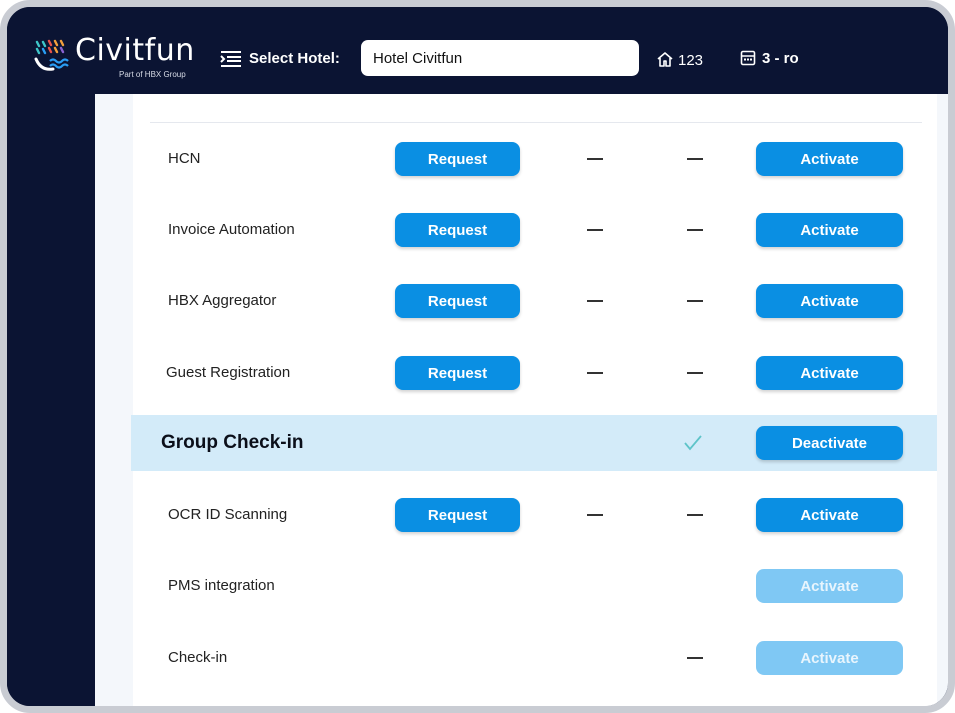  Describe the element at coordinates (228, 514) in the screenshot. I see `feature-label: OCR ID Scanning` at that location.